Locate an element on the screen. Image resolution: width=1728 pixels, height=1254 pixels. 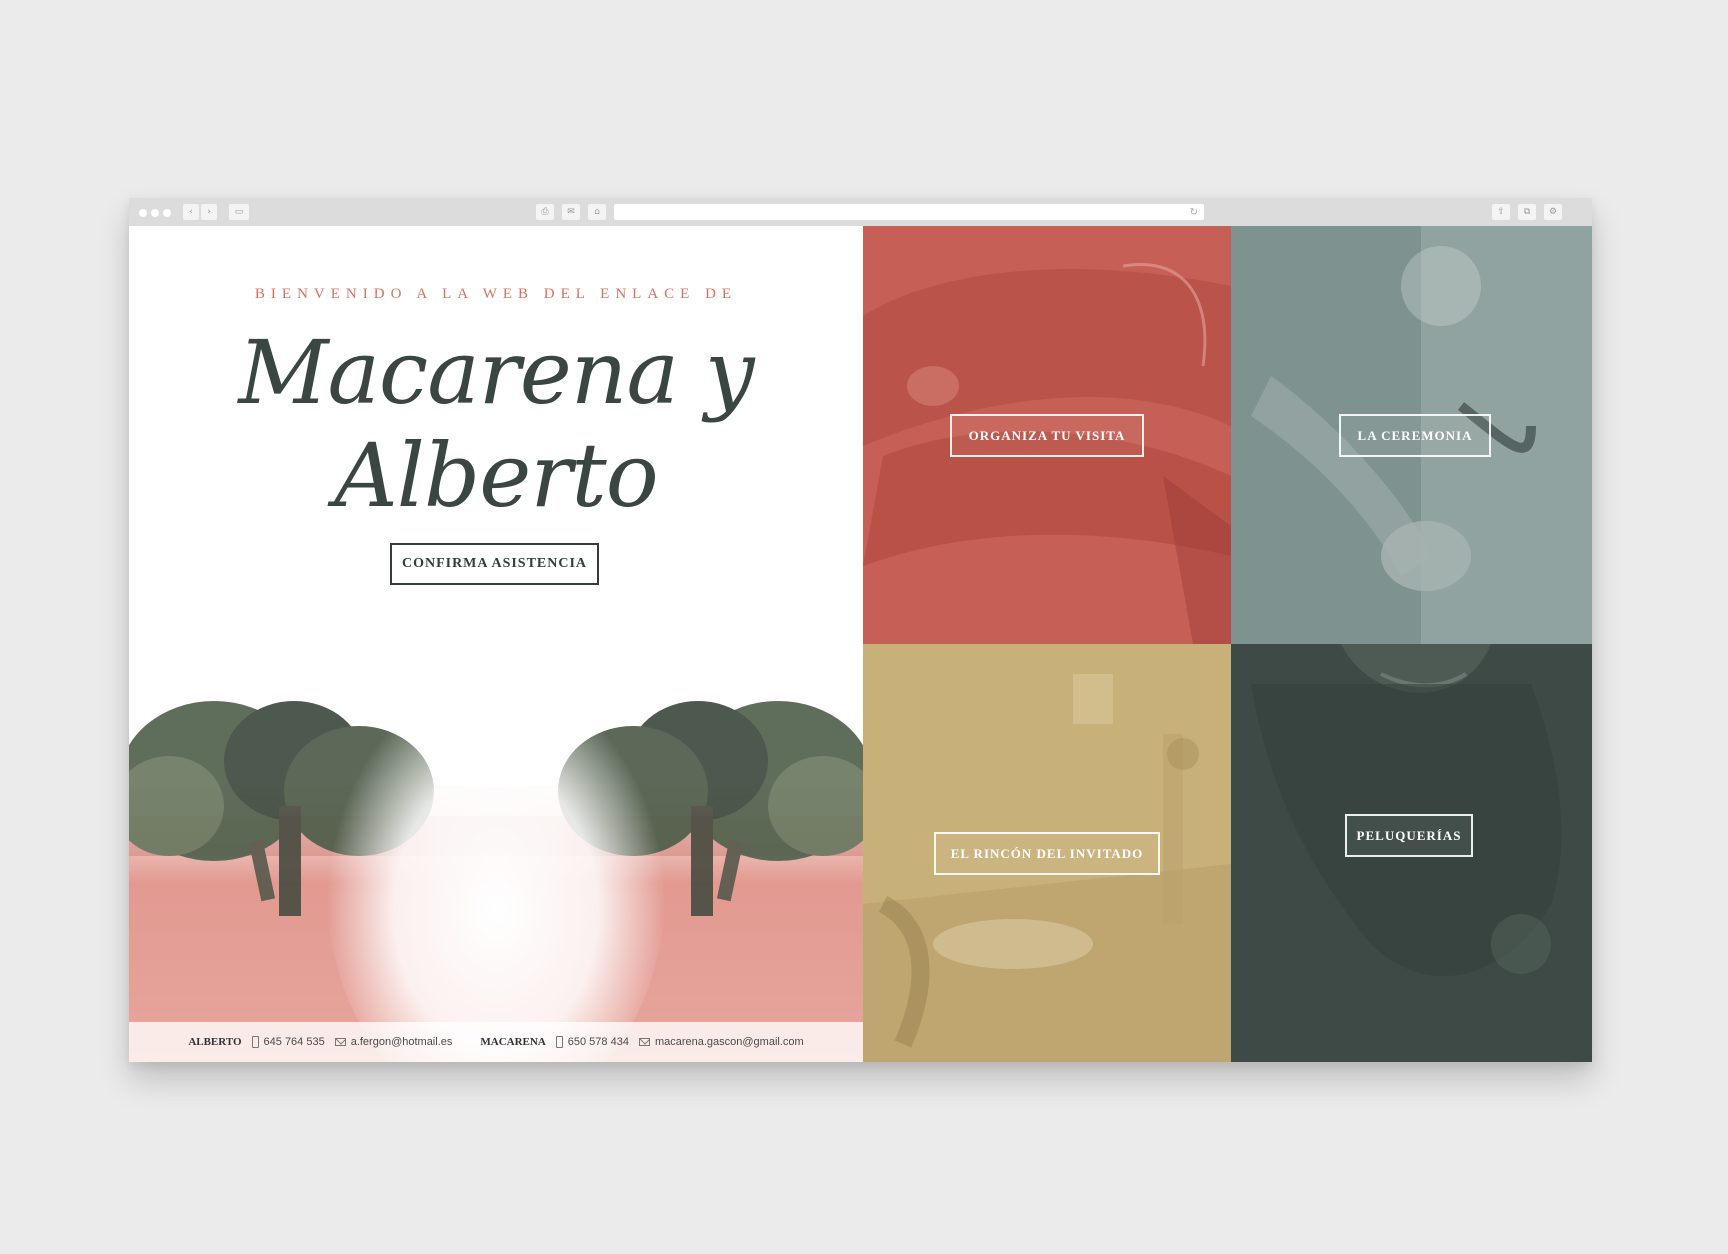
guest-corner-button: EL RINCÓN DEL INVITADO is located at coordinates (1047, 853).